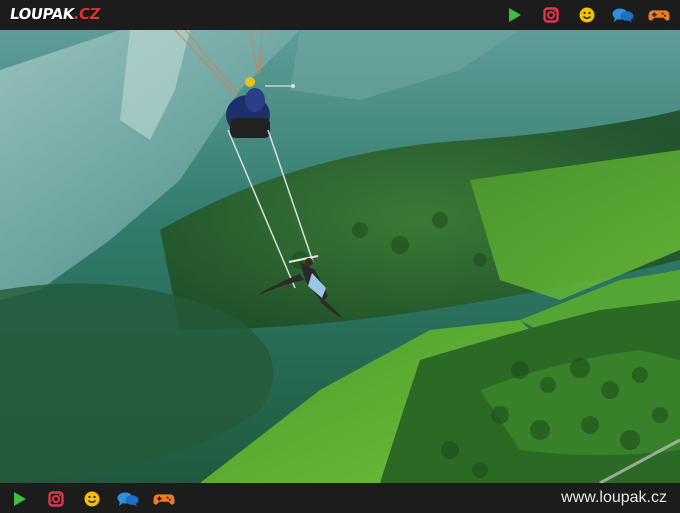  What do you see at coordinates (340, 15) in the screenshot?
I see `top-bar: LOUPAK .CZ` at bounding box center [340, 15].